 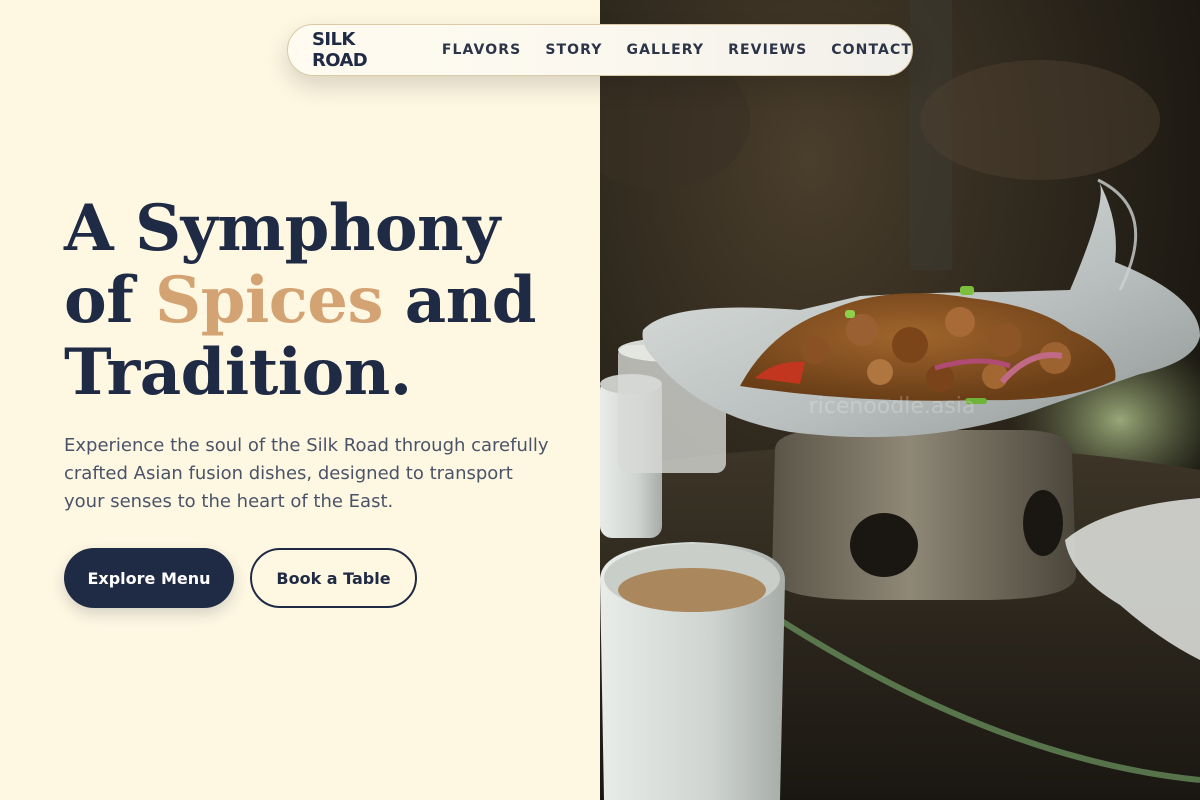 What do you see at coordinates (481, 50) in the screenshot?
I see `nav-link-flavors: FLAVORS` at bounding box center [481, 50].